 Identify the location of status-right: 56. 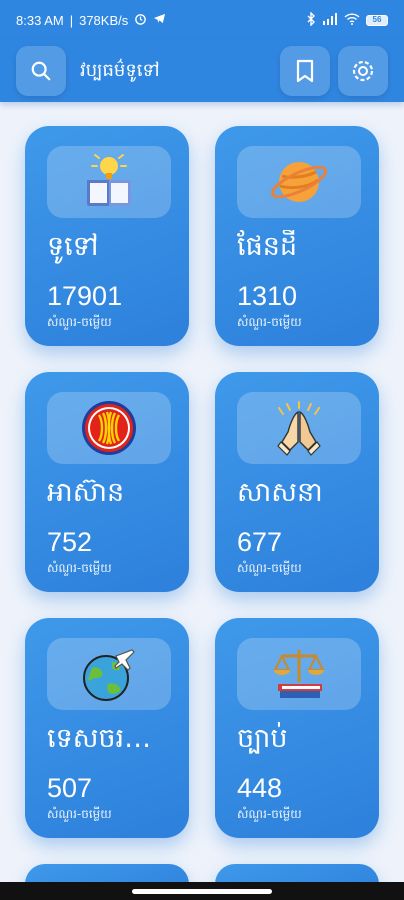
(347, 19).